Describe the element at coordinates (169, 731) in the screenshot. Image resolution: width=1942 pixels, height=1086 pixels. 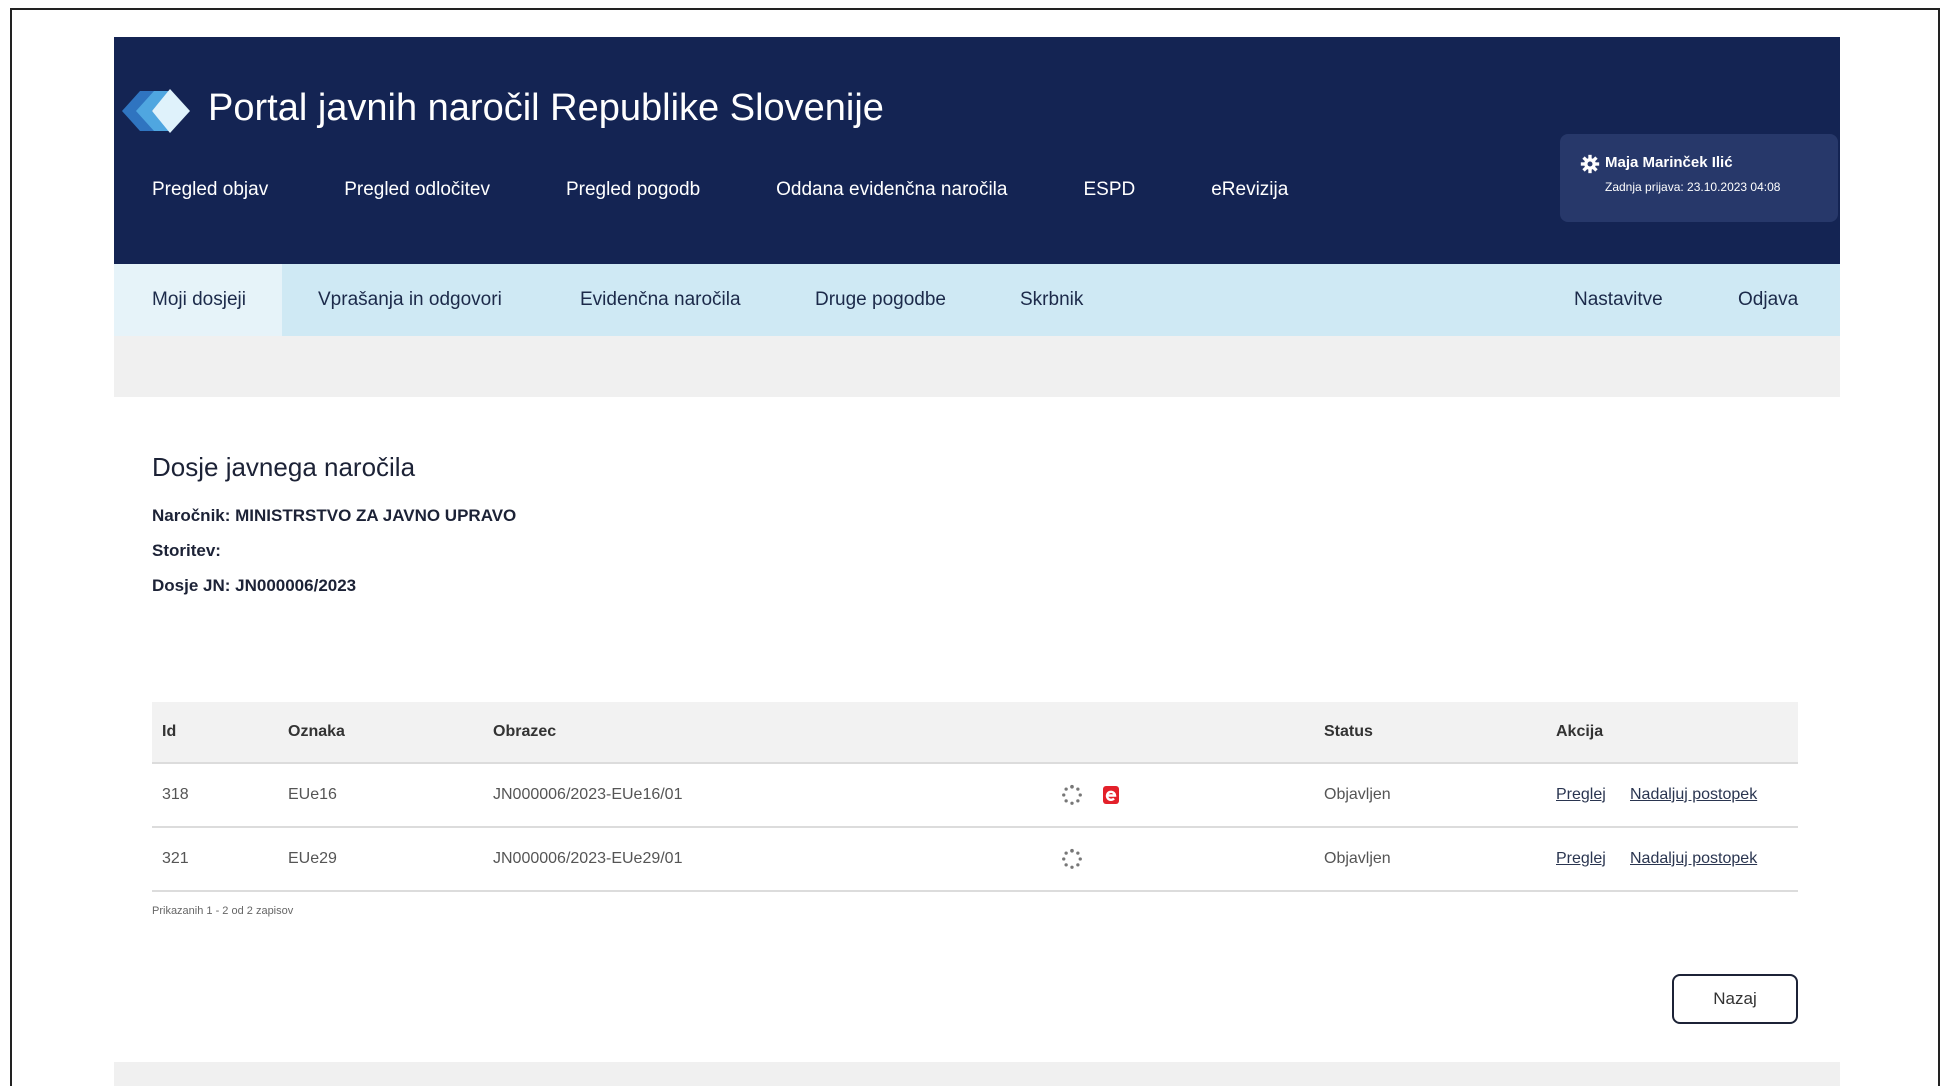
I see `header-id: Id` at that location.